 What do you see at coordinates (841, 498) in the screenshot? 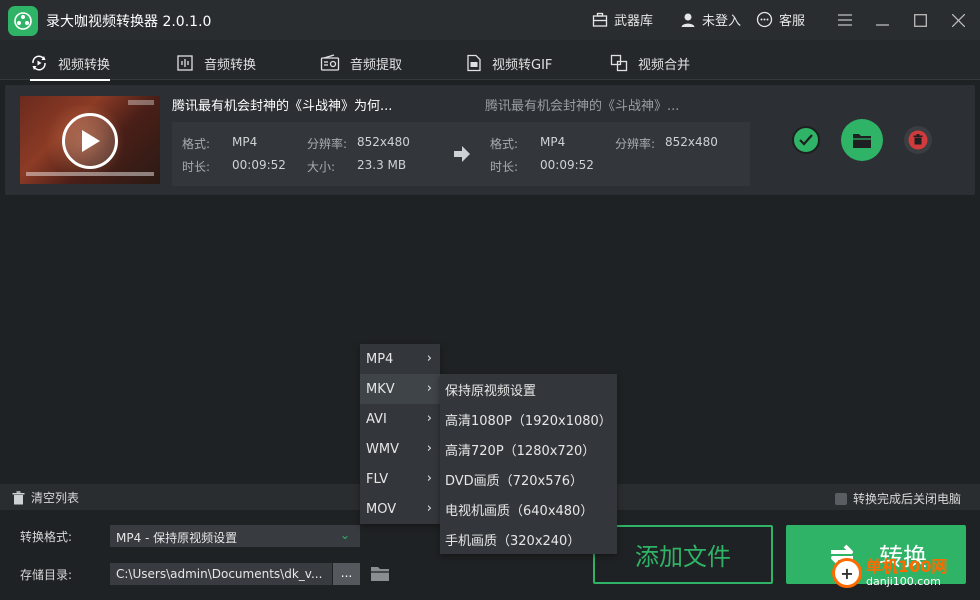
I see `shutdown-checkbox` at bounding box center [841, 498].